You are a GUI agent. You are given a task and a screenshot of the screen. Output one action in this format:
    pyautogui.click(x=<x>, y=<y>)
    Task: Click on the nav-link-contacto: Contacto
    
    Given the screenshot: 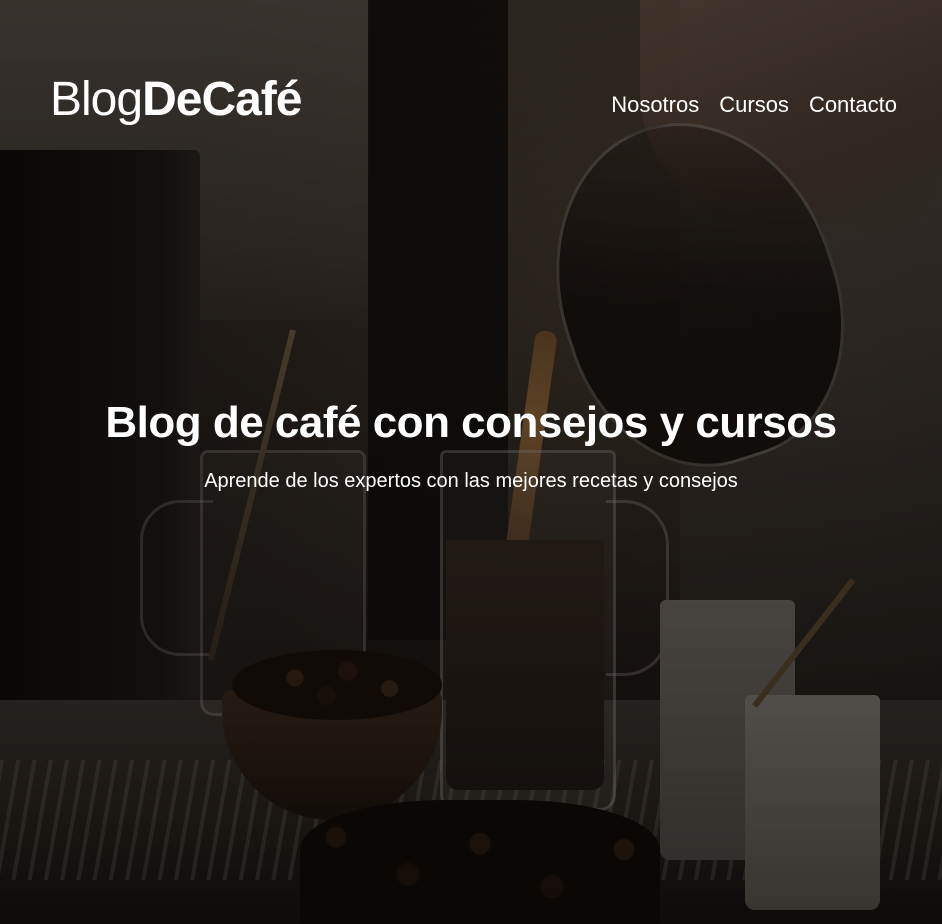 What is the action you would take?
    pyautogui.click(x=853, y=105)
    